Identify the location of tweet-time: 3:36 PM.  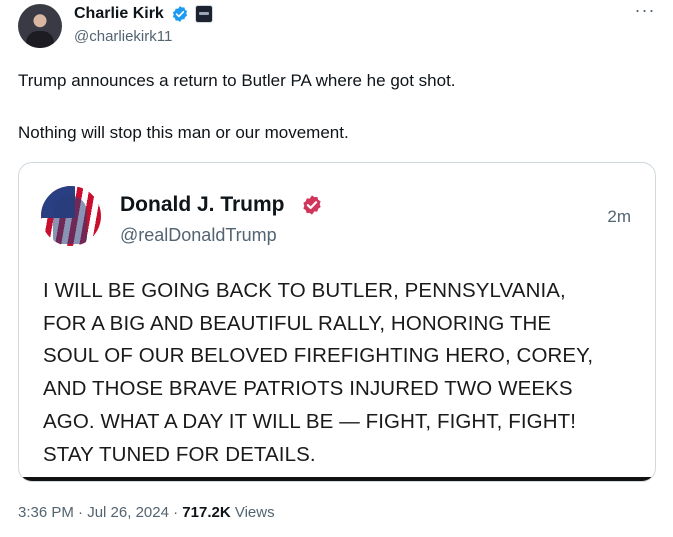
(46, 512).